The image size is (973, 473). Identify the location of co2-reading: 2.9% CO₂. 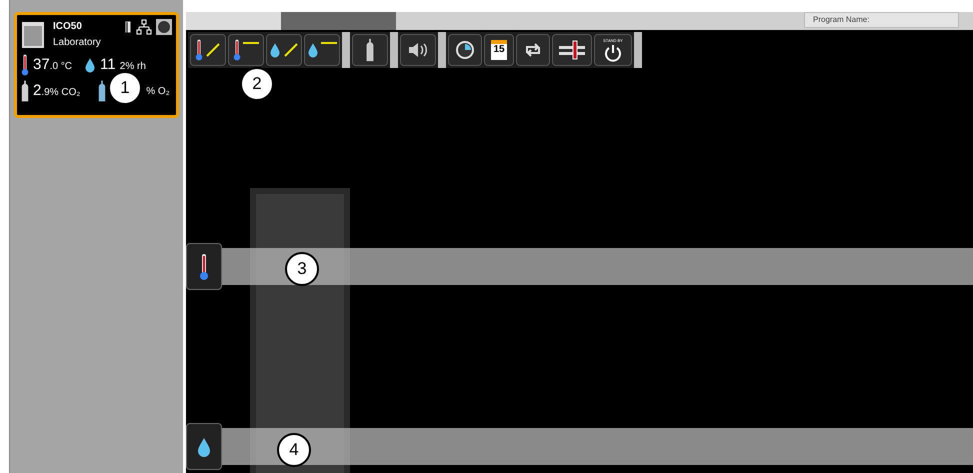
(56, 90).